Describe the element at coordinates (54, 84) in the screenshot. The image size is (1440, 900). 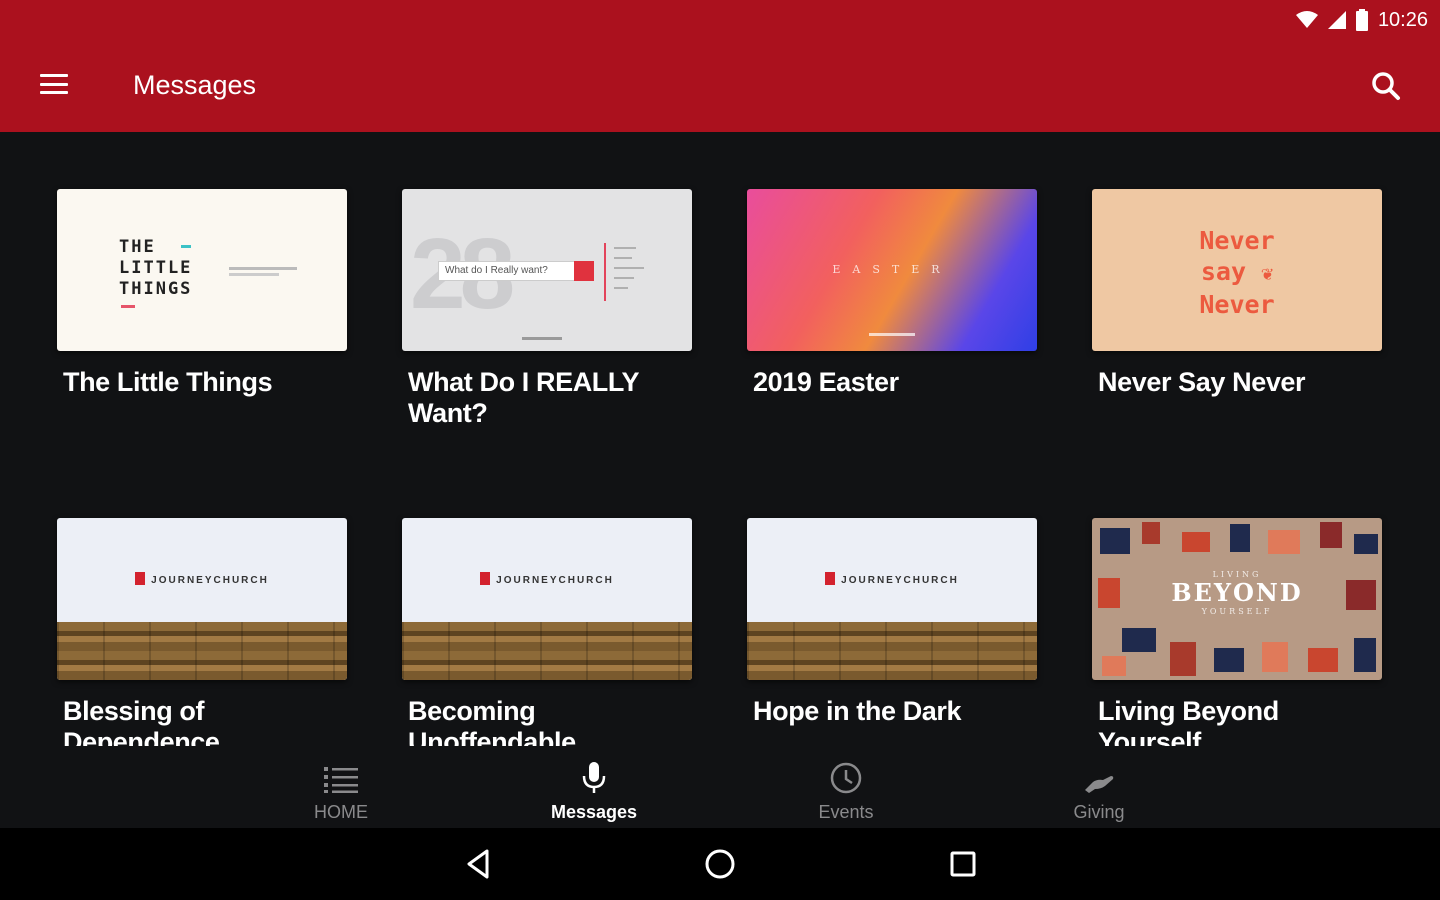
I see `hamburger-menu-icon` at that location.